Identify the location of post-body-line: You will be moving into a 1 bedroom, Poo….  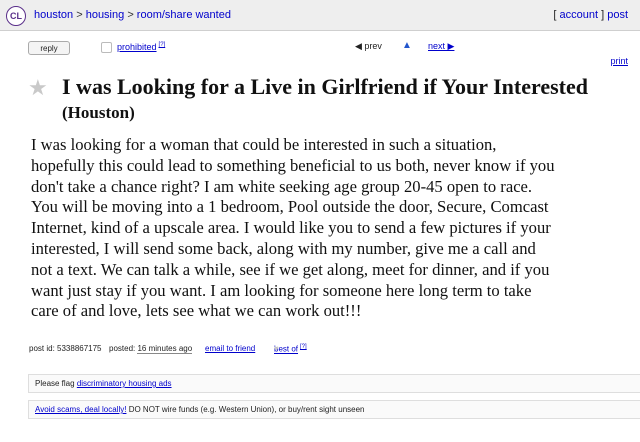
(290, 207).